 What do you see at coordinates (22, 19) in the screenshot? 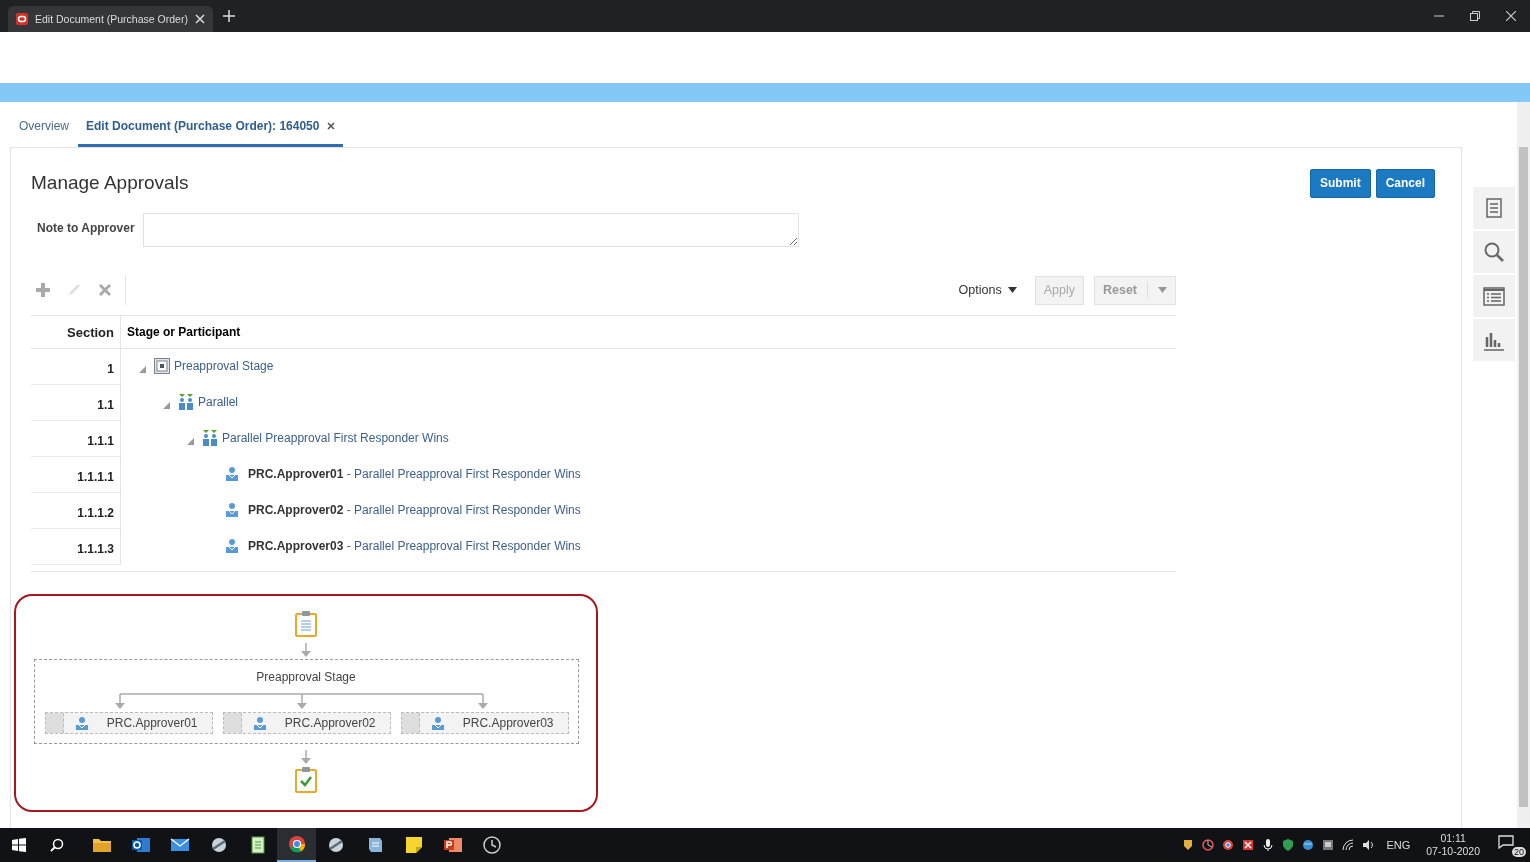
I see `site-icon` at bounding box center [22, 19].